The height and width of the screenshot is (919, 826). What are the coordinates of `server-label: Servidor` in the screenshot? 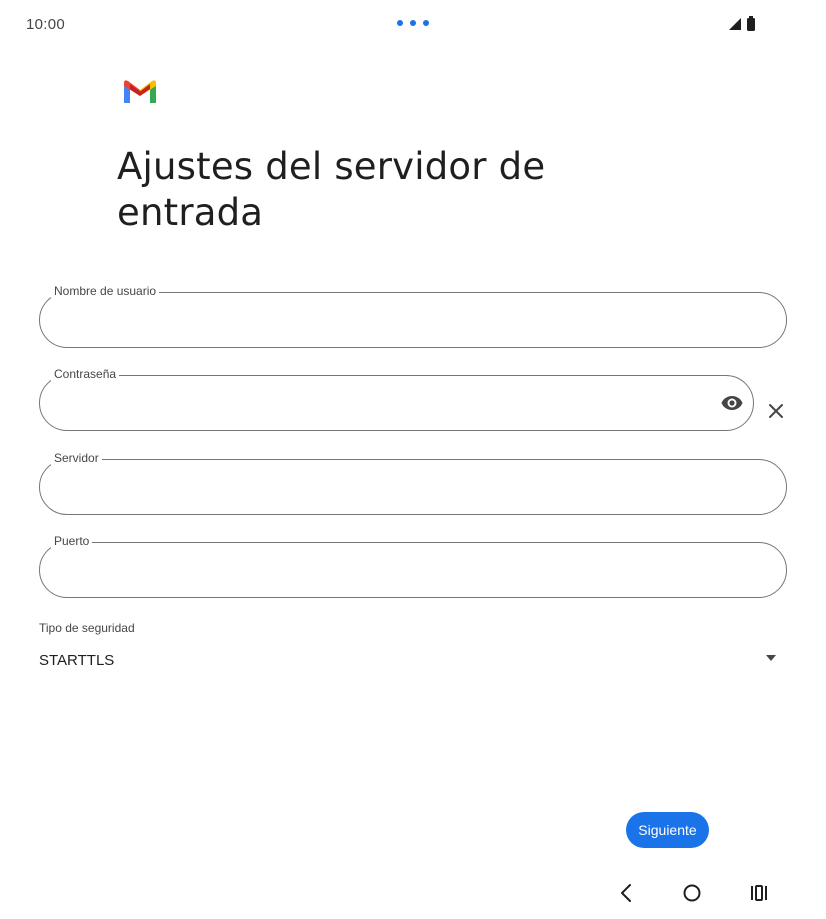 It's located at (76, 458).